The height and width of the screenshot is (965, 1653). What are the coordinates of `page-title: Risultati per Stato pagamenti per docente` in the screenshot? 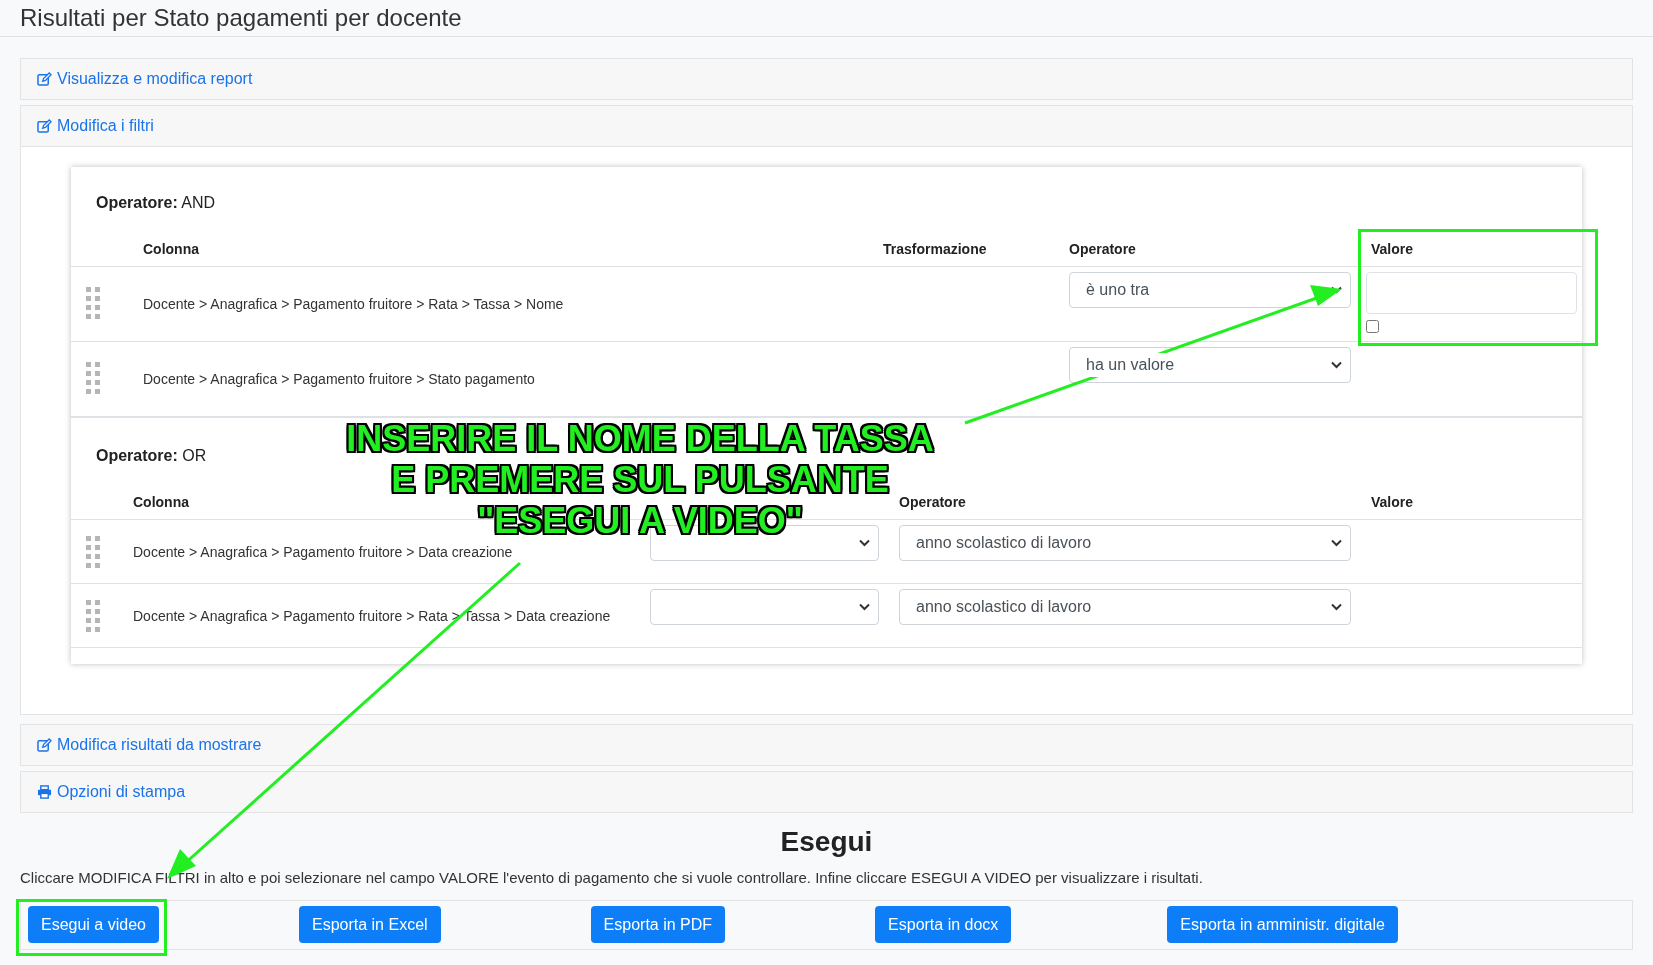 It's located at (241, 18).